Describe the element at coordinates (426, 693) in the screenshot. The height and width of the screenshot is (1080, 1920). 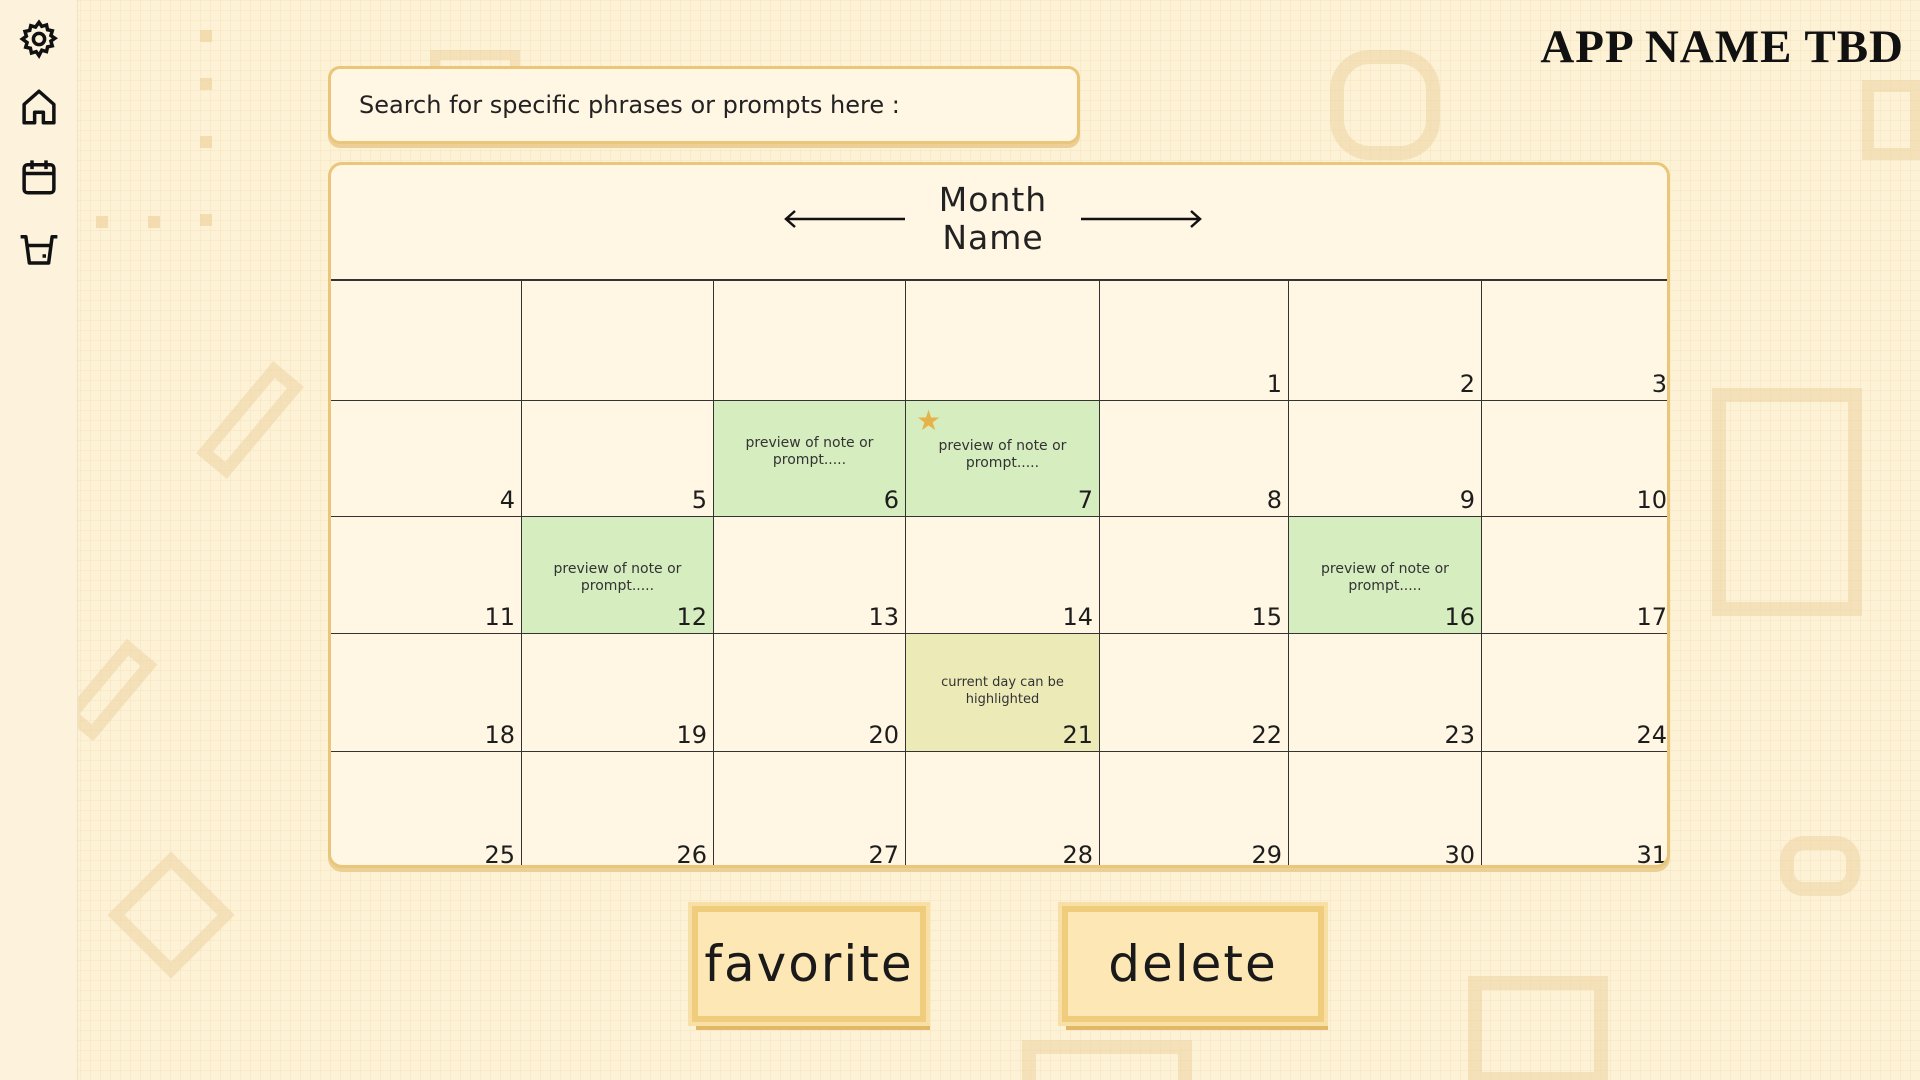
I see `day-cell-18: 18` at that location.